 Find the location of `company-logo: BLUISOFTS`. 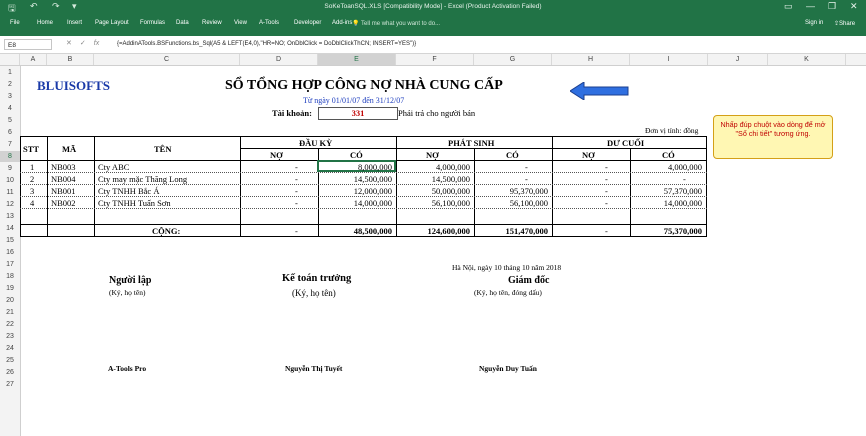

company-logo: BLUISOFTS is located at coordinates (73, 85).